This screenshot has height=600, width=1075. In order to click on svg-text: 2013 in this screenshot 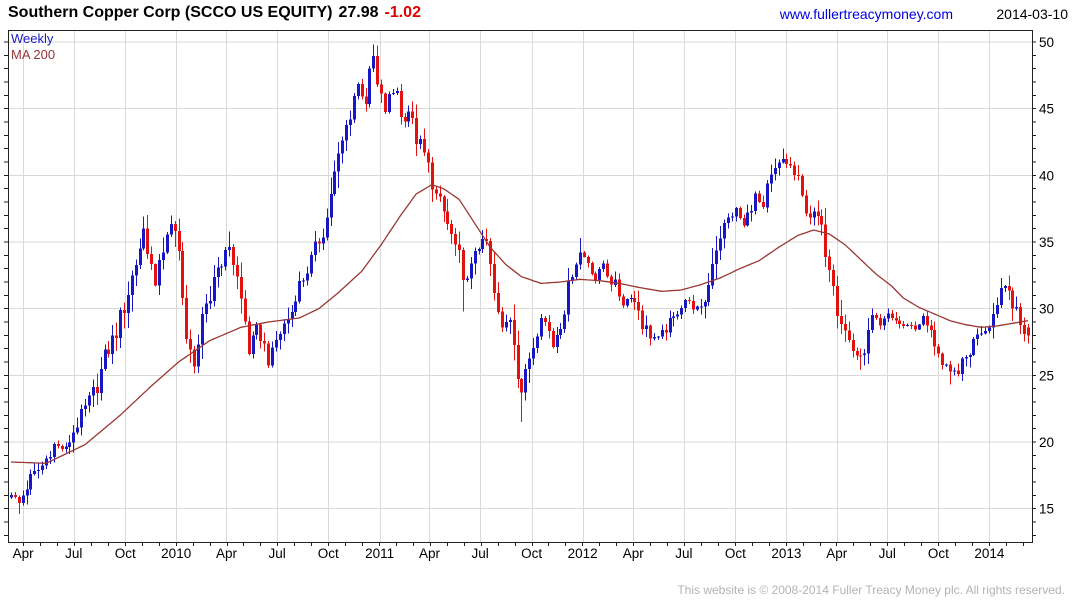, I will do `click(786, 553)`.